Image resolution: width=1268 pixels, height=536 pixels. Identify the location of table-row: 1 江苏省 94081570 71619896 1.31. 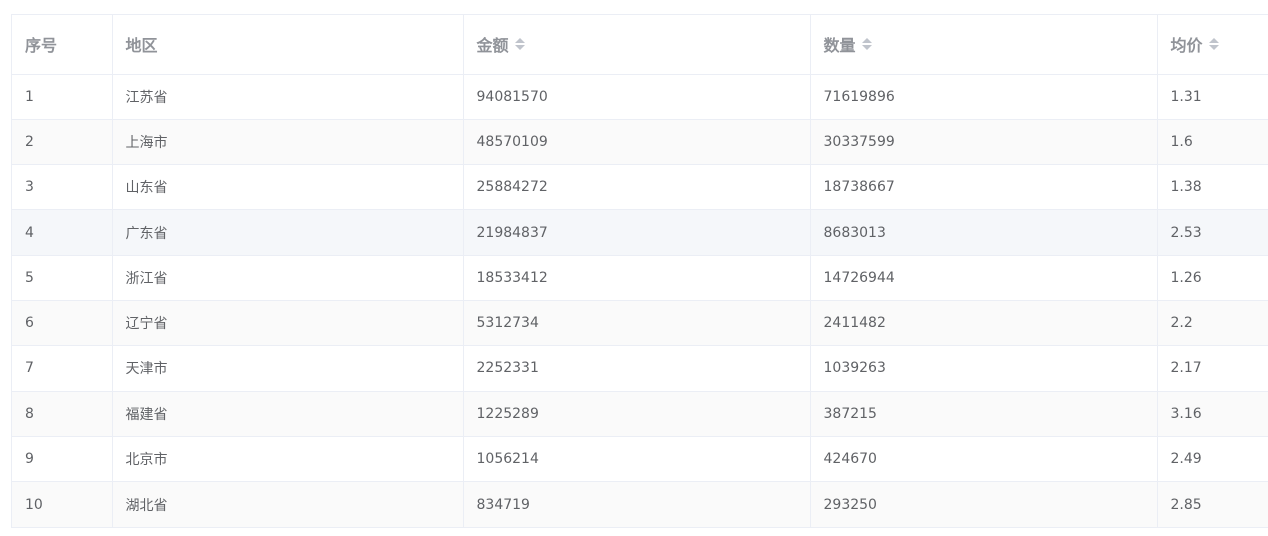
(640, 97).